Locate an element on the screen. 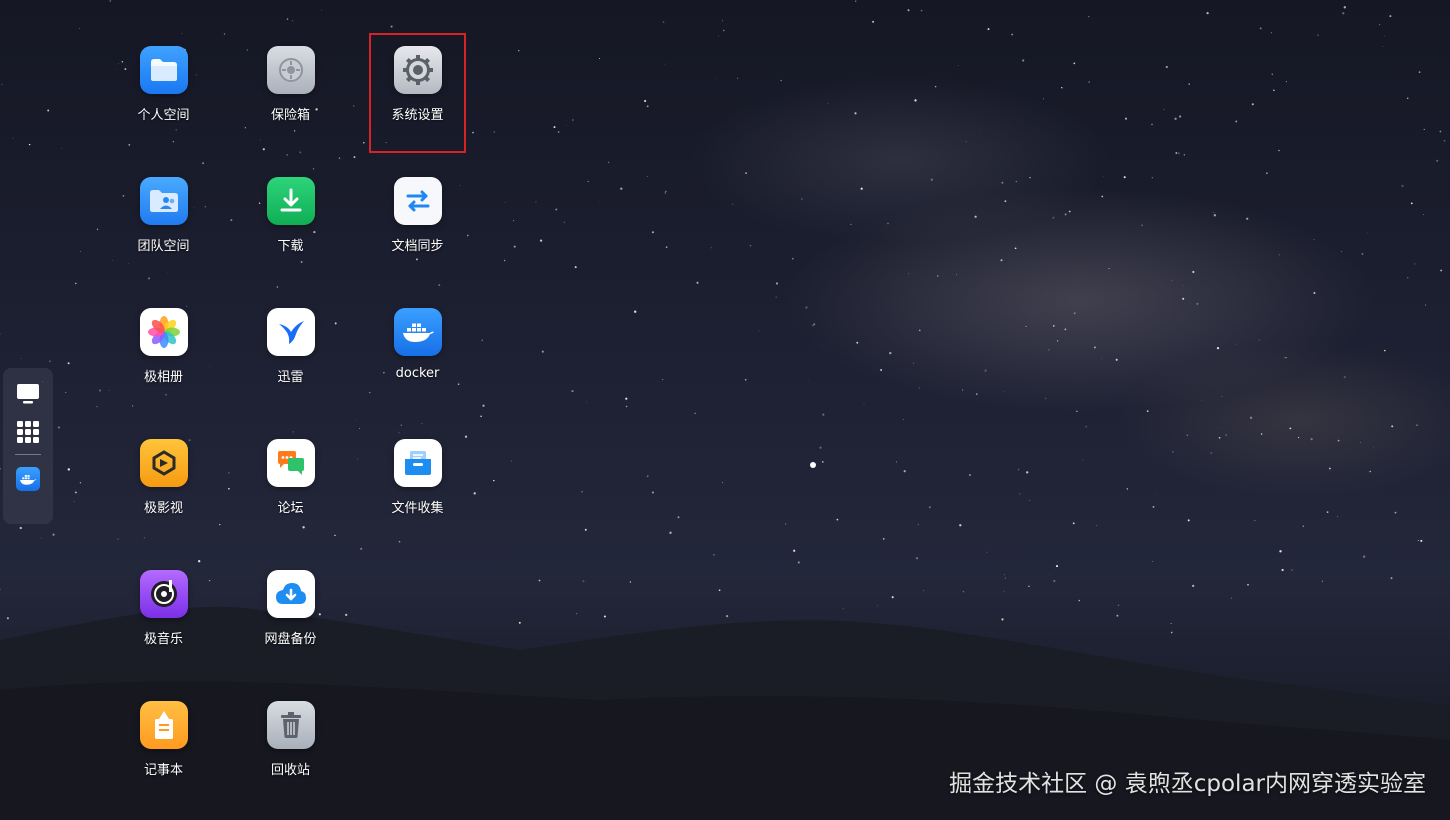 Image resolution: width=1450 pixels, height=820 pixels. app-team-space: 团队空间 is located at coordinates (163, 226).